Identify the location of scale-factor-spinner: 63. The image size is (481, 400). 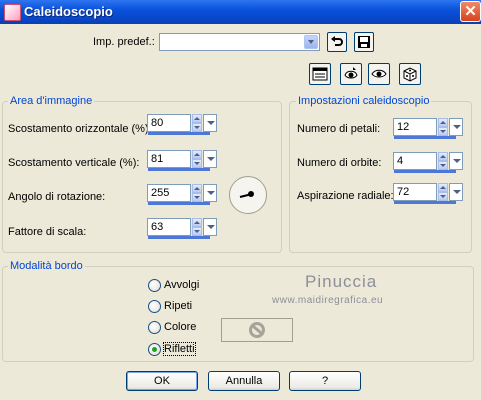
(182, 229).